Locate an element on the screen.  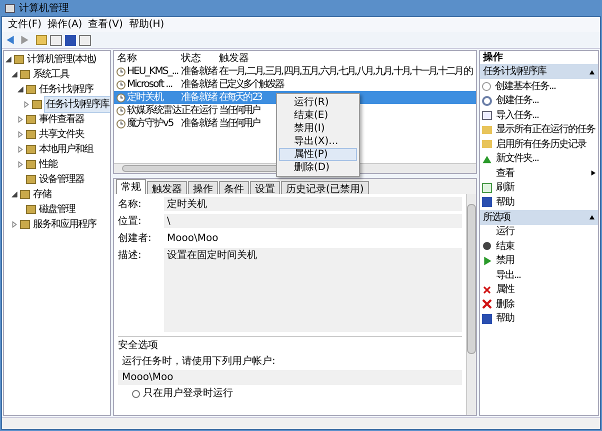
menu-item: 结束(E) is located at coordinates (318, 115).